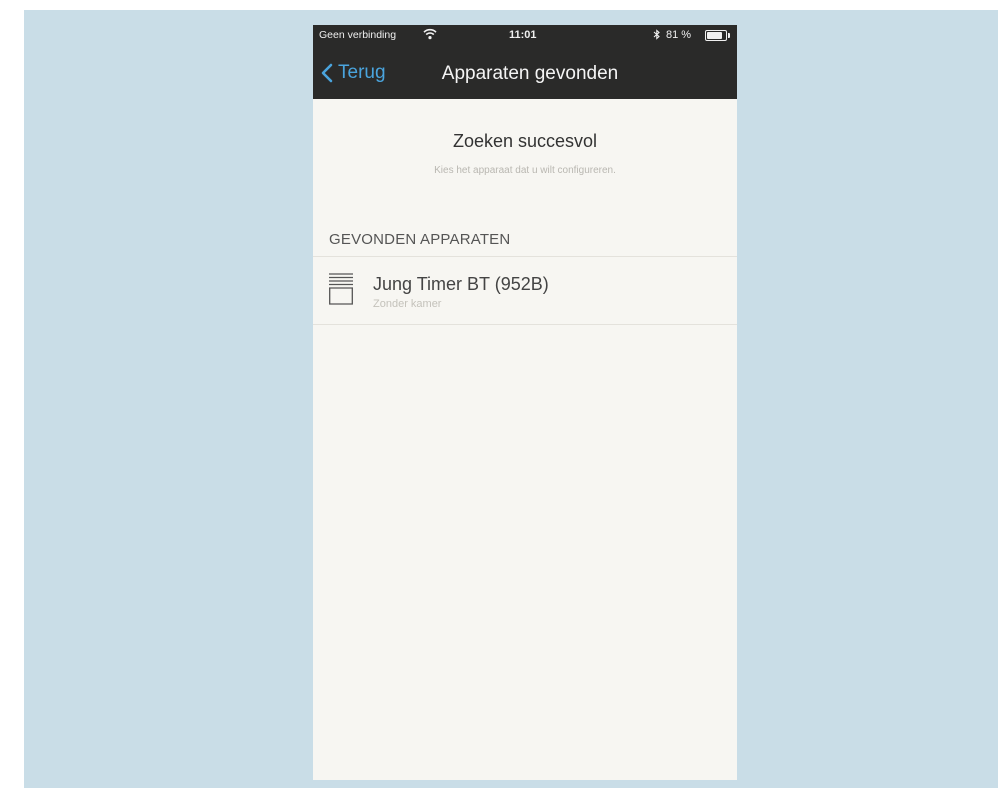  I want to click on wifi-icon, so click(430, 35).